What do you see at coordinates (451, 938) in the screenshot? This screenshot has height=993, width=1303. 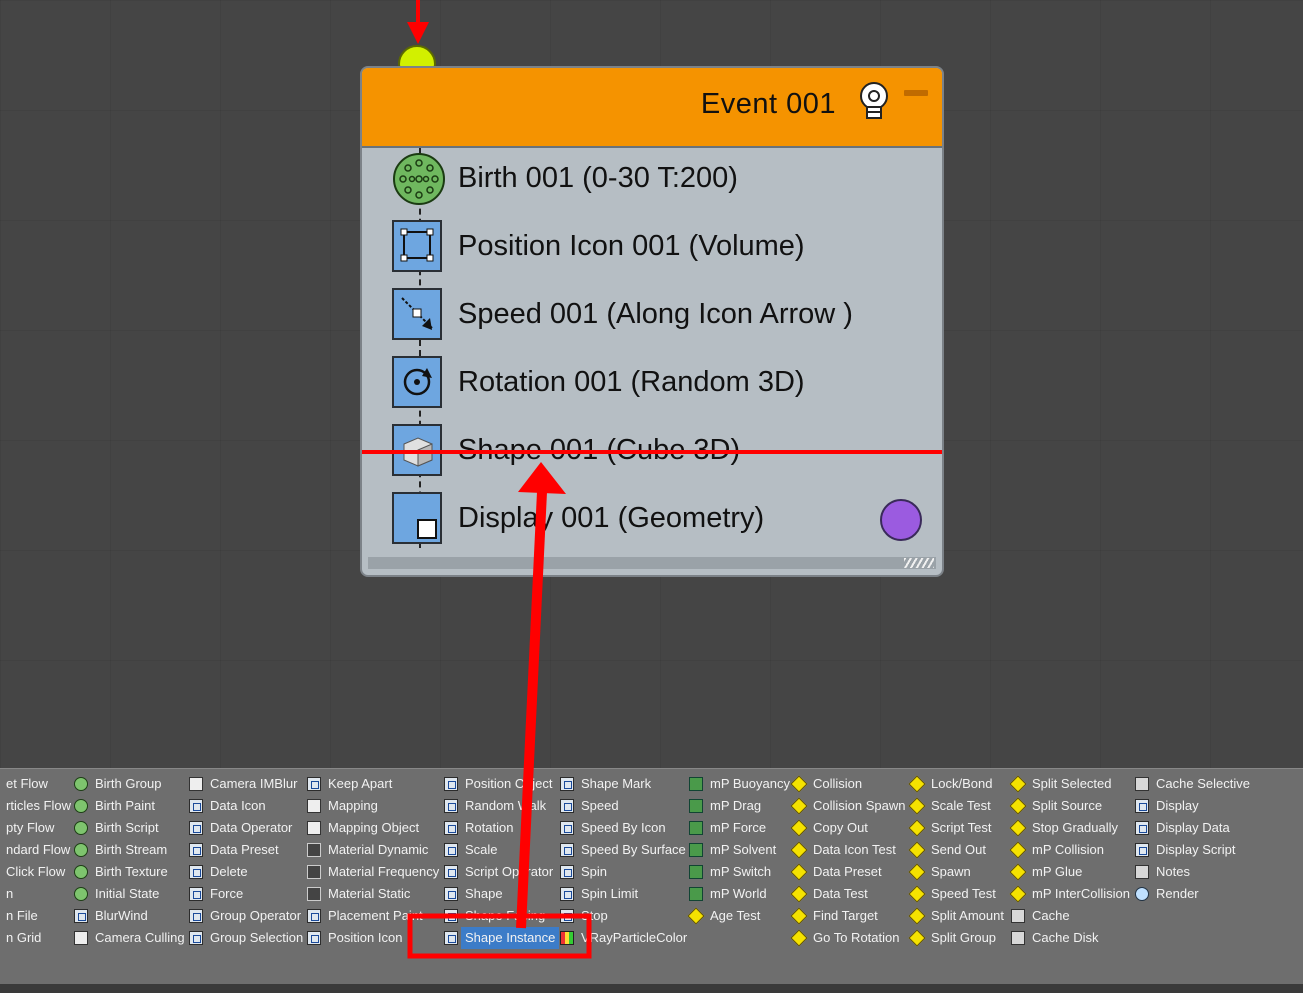 I see `shape-instance-icon` at bounding box center [451, 938].